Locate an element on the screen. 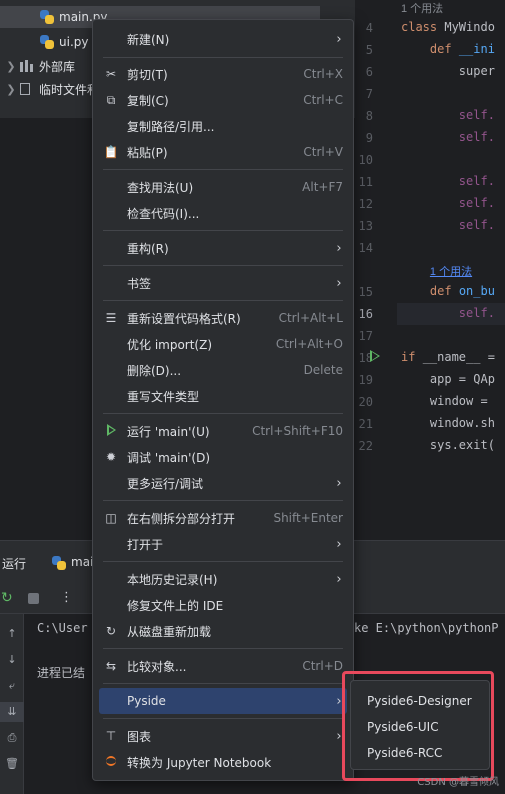  menu-label: 重写文件类型 is located at coordinates (163, 396).